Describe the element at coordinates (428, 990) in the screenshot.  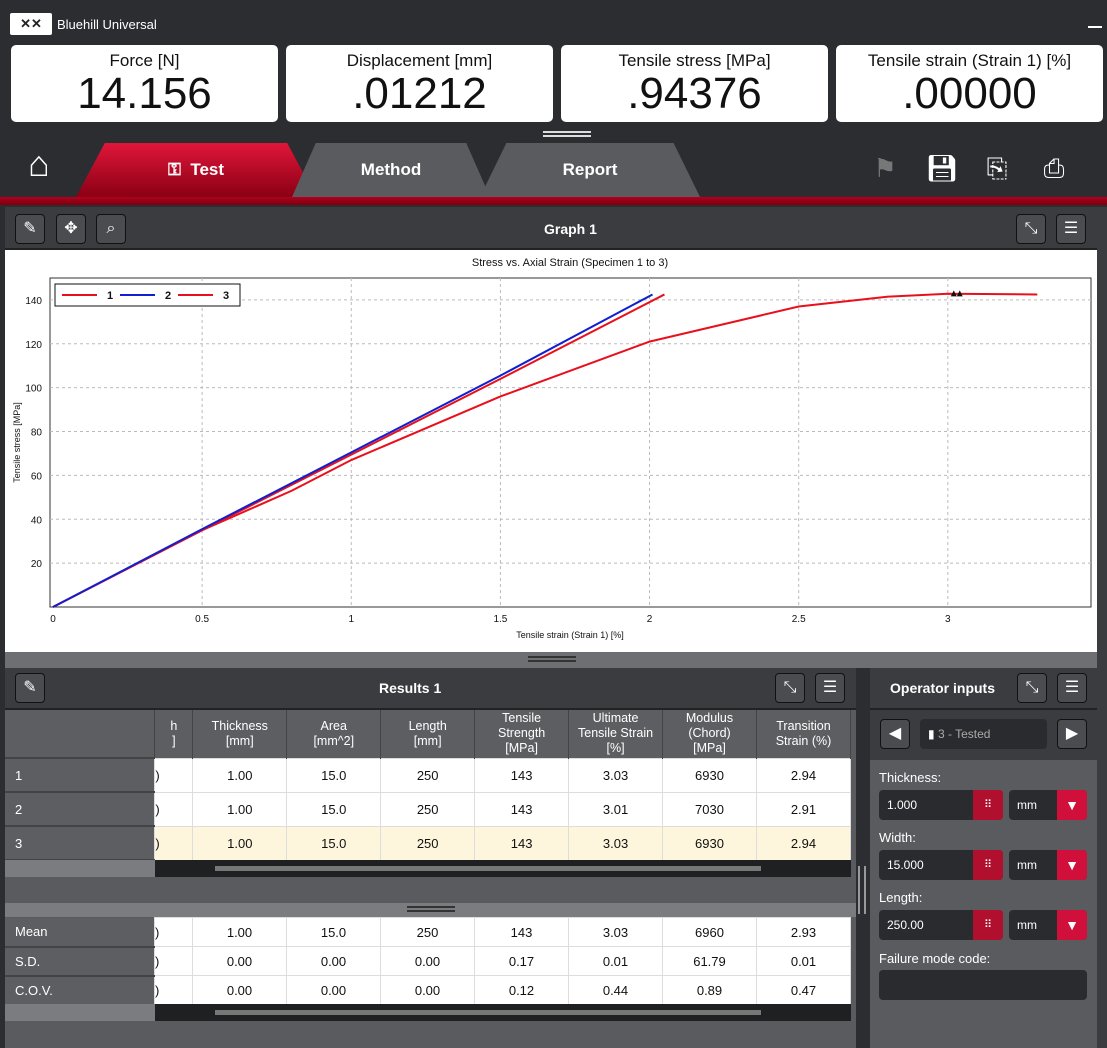
I see `stats-row: C.O.V.) 0.00 0.00 0.00 0.12 0.44 0.89 0.47` at that location.